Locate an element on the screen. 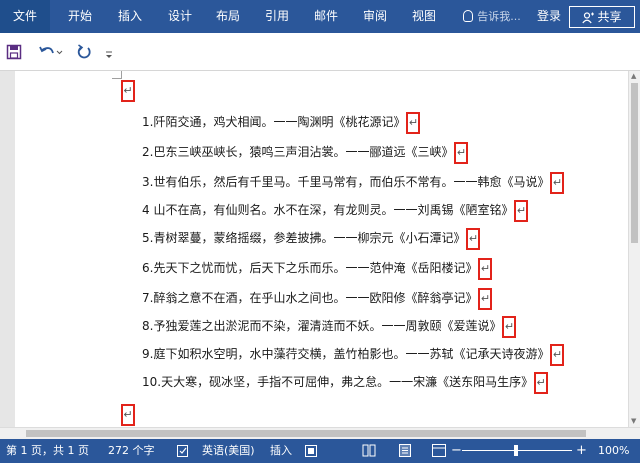 Image resolution: width=640 pixels, height=463 pixels. macro-record-icon is located at coordinates (311, 451).